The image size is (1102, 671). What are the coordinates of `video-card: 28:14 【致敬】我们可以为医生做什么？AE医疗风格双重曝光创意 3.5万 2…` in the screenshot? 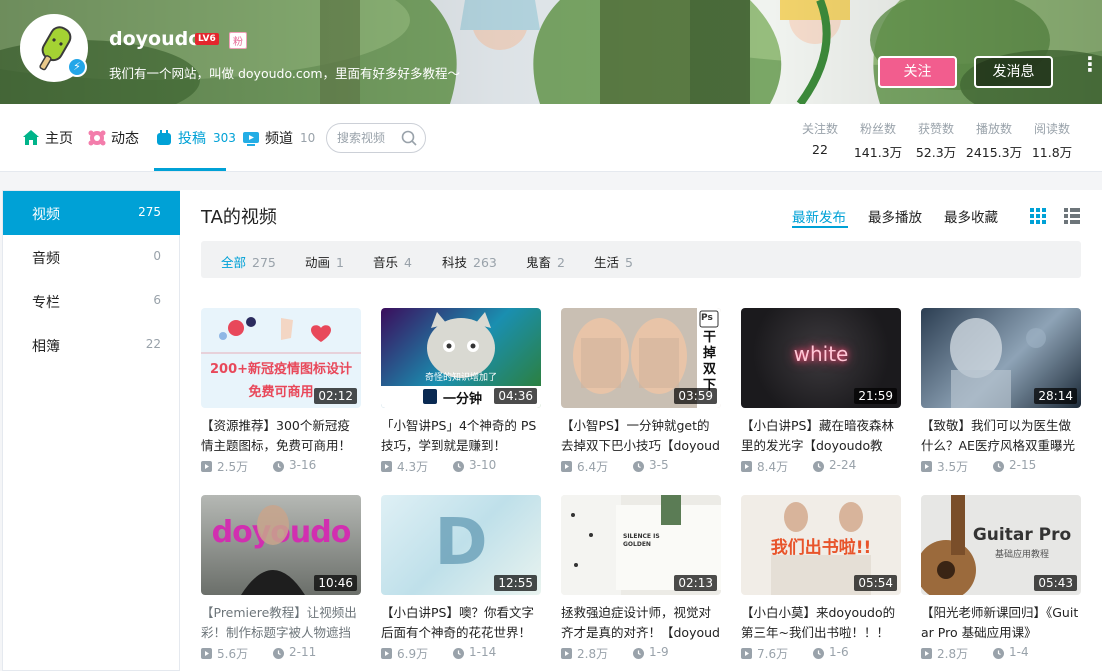 It's located at (1001, 392).